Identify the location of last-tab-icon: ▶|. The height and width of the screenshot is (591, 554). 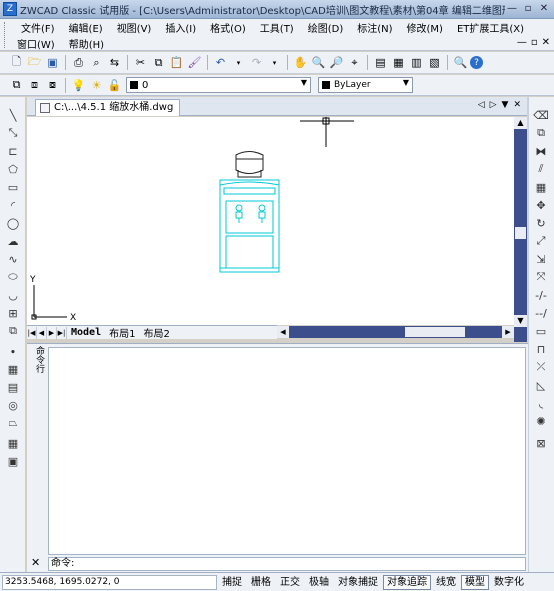
(62, 332).